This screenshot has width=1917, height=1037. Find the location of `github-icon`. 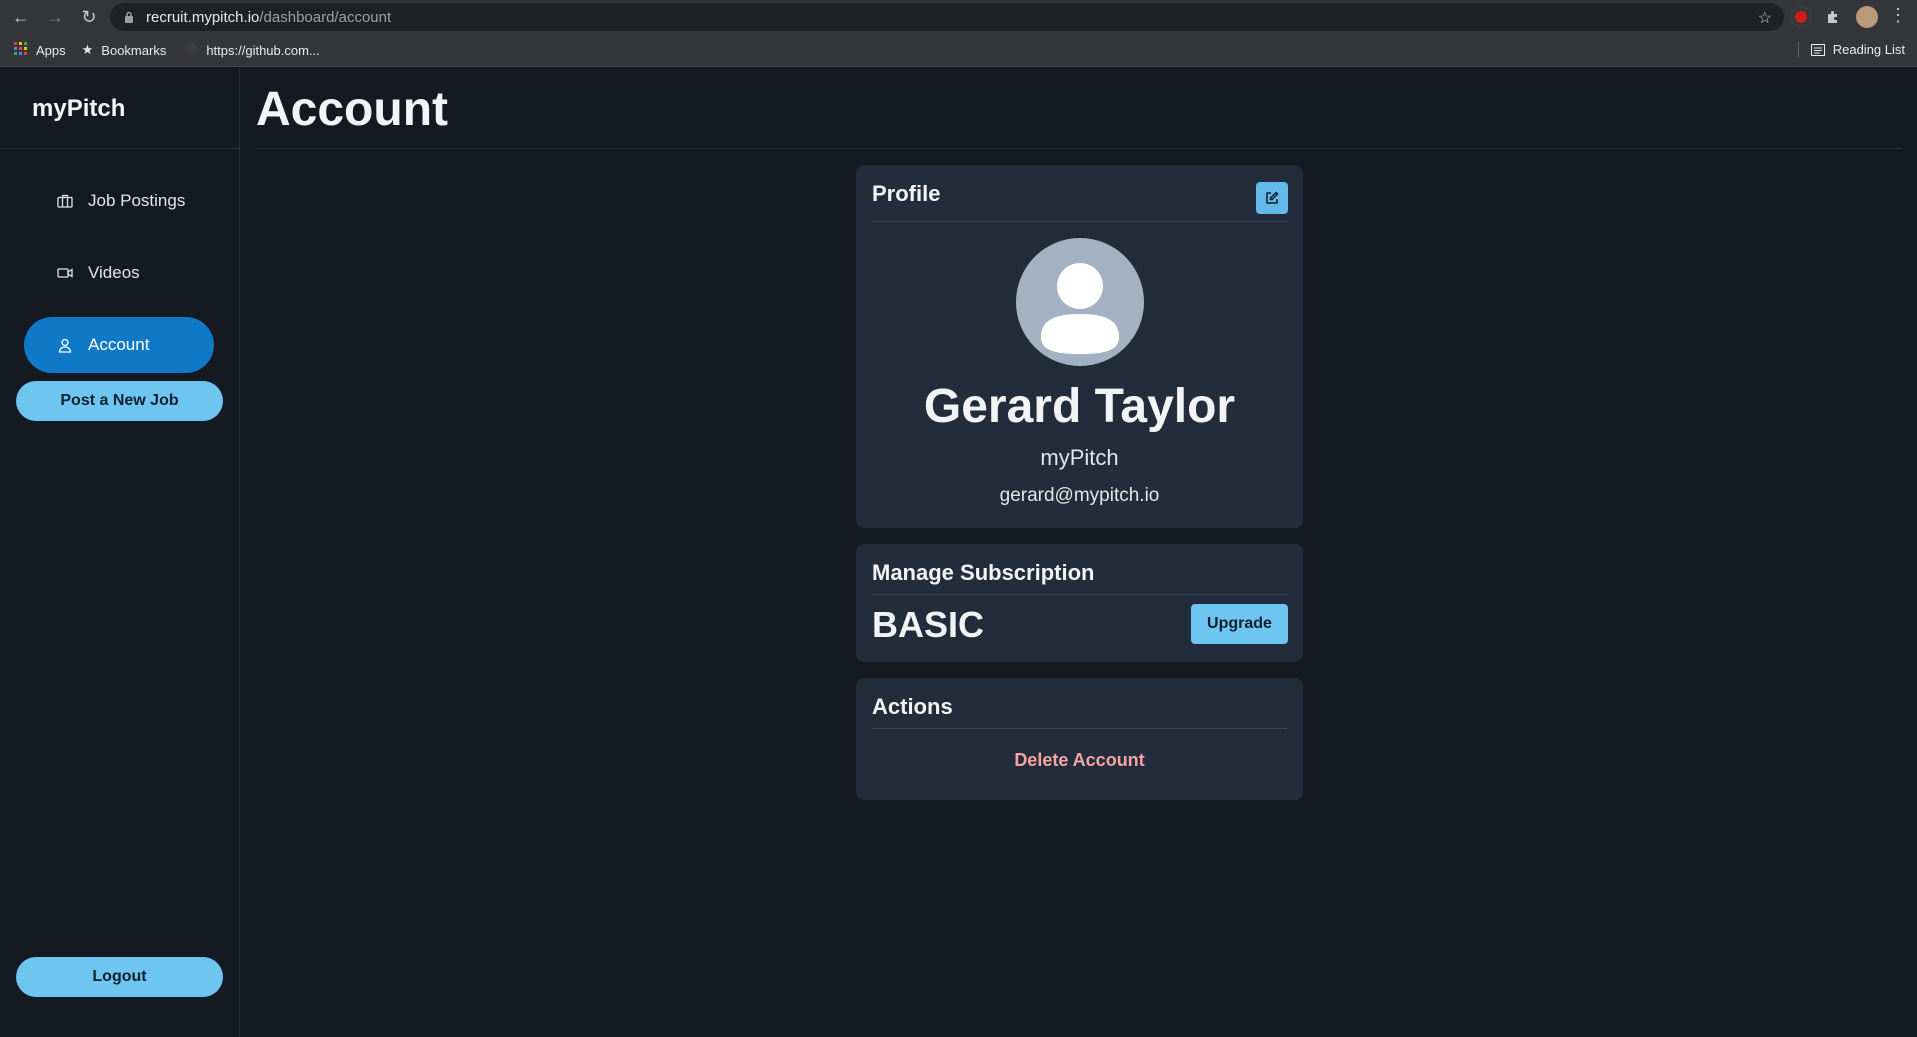

github-icon is located at coordinates (191, 50).